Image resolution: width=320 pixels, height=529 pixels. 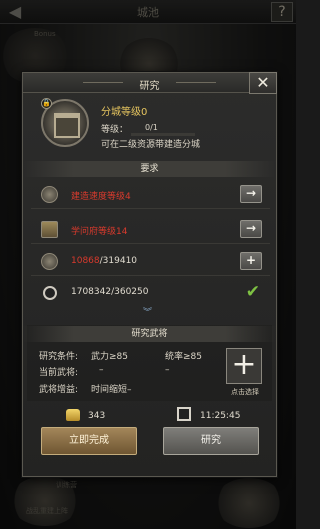 What do you see at coordinates (150, 230) in the screenshot?
I see `requirement-row: 学问府等级14 →` at bounding box center [150, 230].